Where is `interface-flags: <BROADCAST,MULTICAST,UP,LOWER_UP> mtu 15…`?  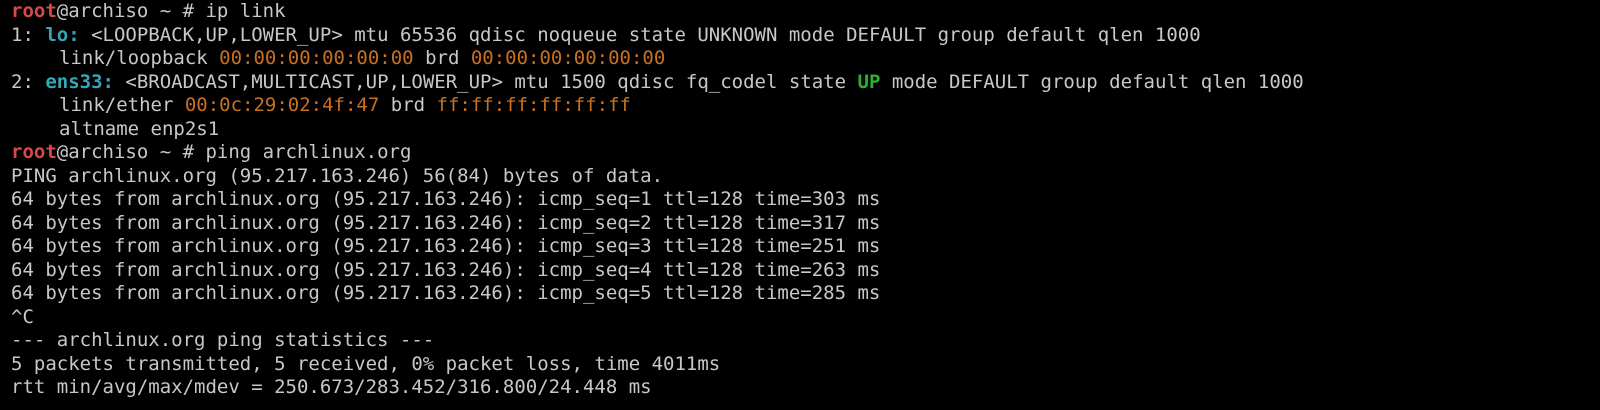 interface-flags: <BROADCAST,MULTICAST,UP,LOWER_UP> mtu 15… is located at coordinates (485, 81).